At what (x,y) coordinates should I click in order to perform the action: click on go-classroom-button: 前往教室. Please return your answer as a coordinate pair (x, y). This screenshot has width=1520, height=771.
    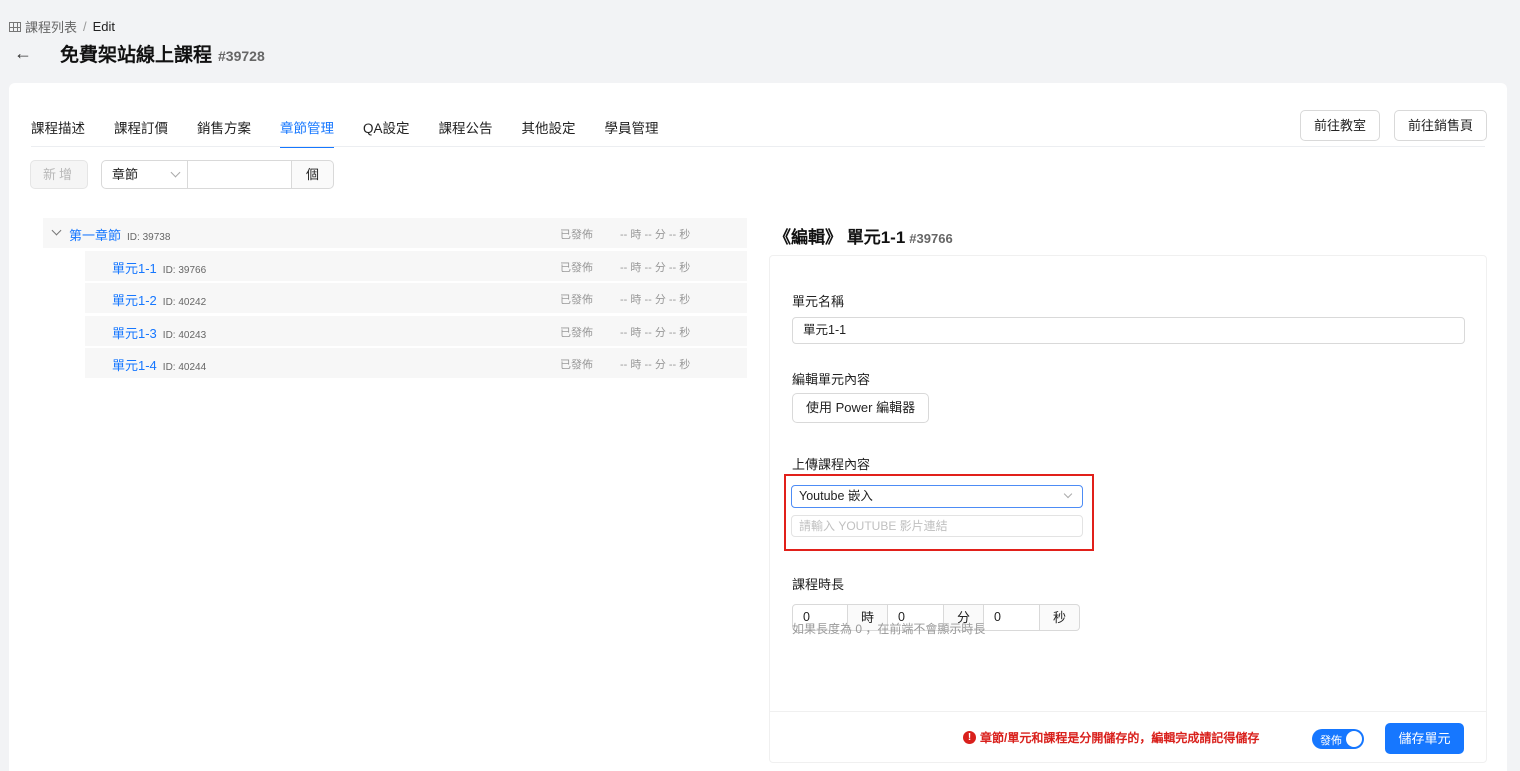
    Looking at the image, I should click on (1340, 125).